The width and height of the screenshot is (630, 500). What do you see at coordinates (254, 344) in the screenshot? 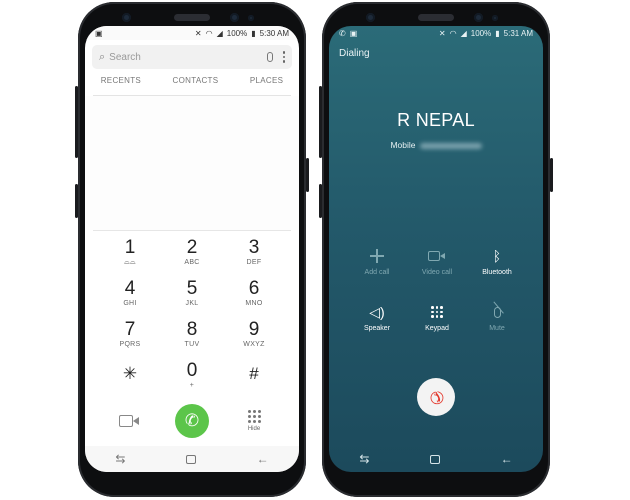
I see `key-letters: WXYZ` at bounding box center [254, 344].